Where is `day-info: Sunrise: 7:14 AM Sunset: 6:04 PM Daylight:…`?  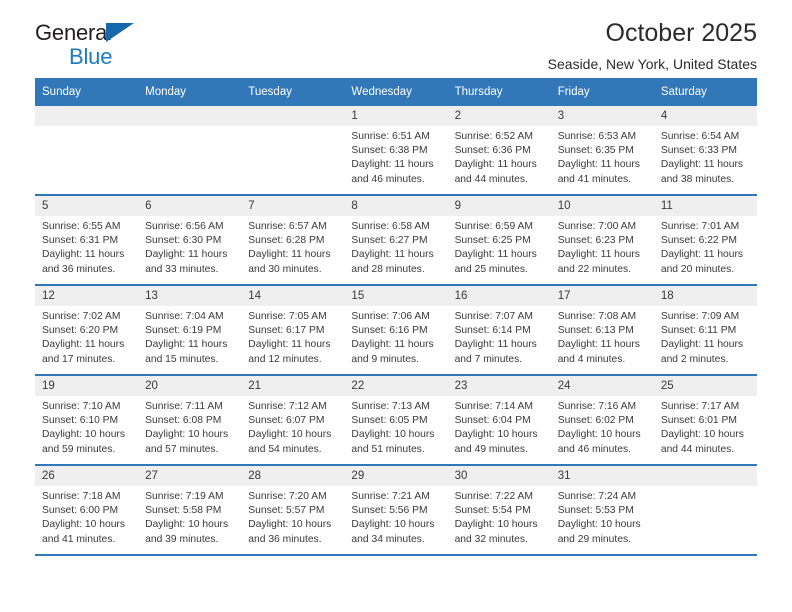
day-info: Sunrise: 7:14 AM Sunset: 6:04 PM Daylight:… is located at coordinates (499, 426).